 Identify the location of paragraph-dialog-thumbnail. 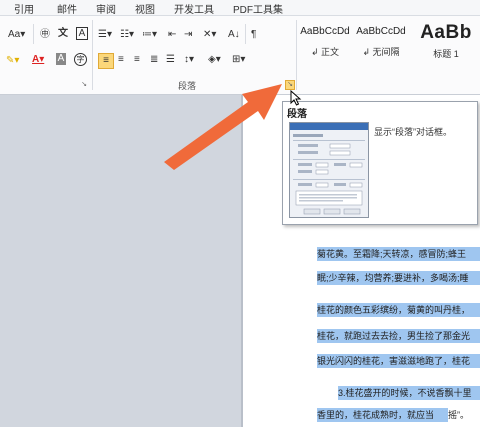
(329, 170).